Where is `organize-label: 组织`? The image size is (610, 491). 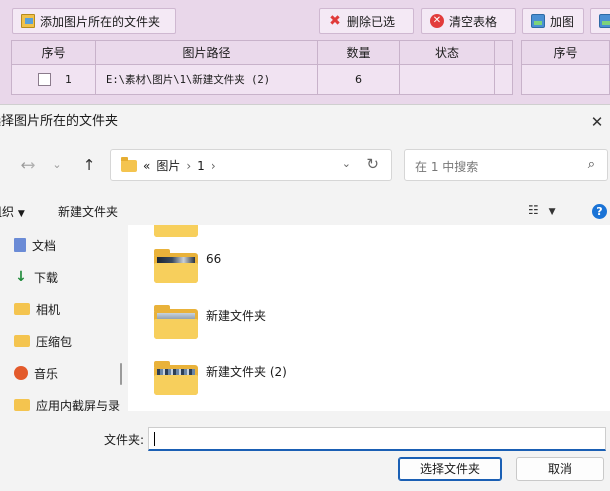 organize-label: 组织 is located at coordinates (7, 212).